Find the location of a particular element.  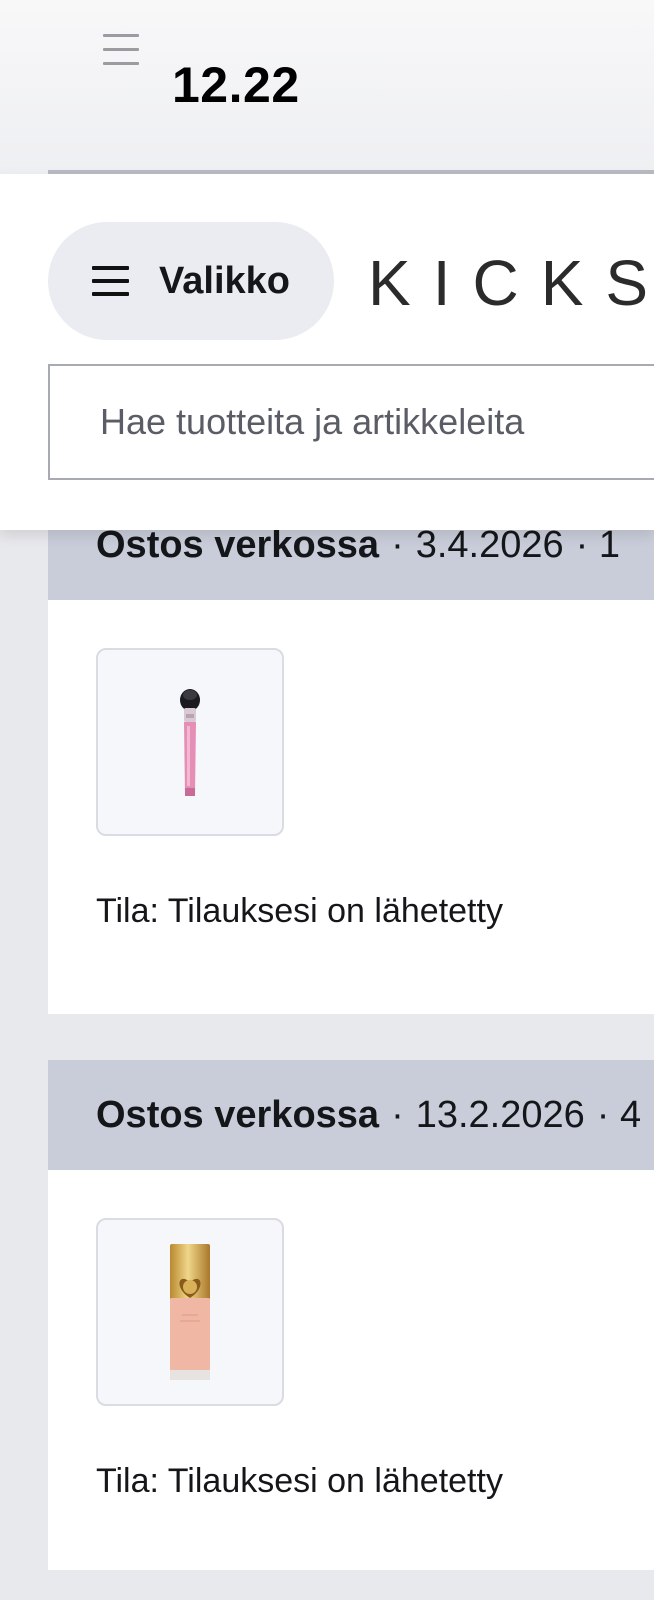

order-date-tail: · 4 is located at coordinates (619, 1114).